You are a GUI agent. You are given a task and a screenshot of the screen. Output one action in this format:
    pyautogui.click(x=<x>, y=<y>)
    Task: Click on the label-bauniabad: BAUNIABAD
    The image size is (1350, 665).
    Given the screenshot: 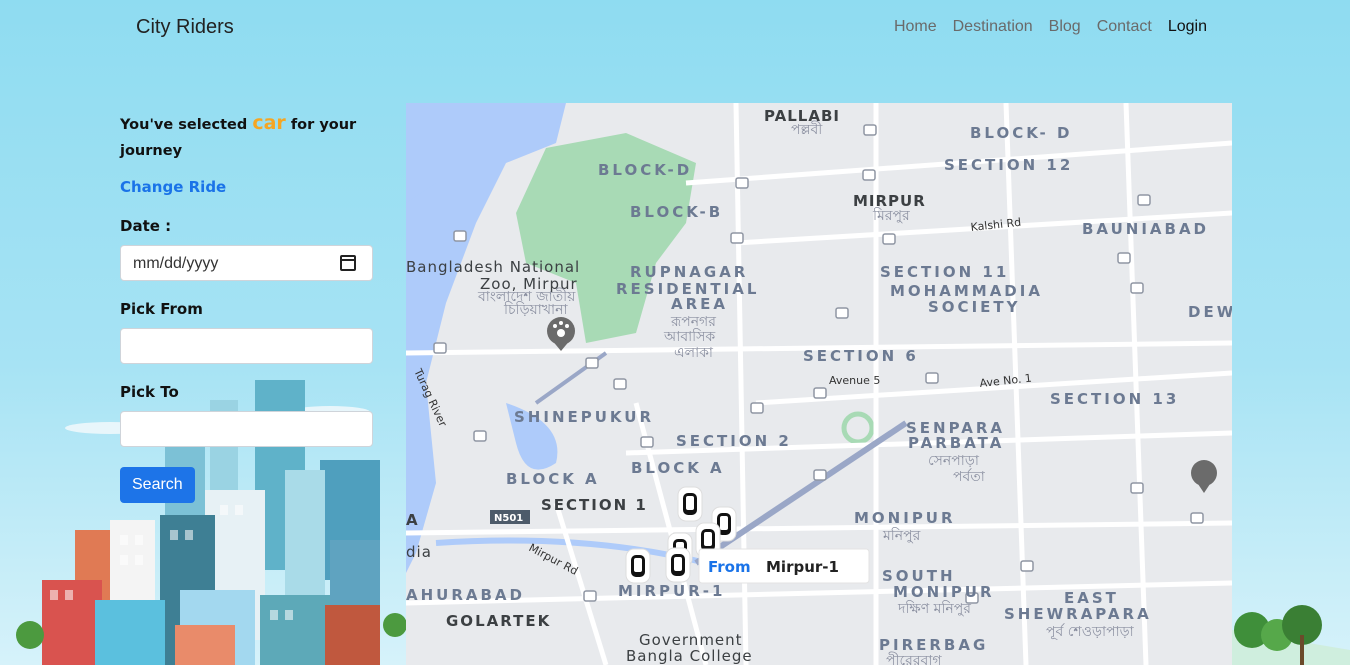 What is the action you would take?
    pyautogui.click(x=1145, y=229)
    